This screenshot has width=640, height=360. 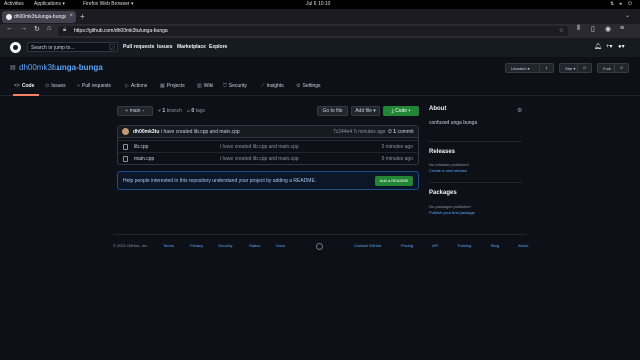 I want to click on fork-button: Fork 0, so click(x=613, y=68).